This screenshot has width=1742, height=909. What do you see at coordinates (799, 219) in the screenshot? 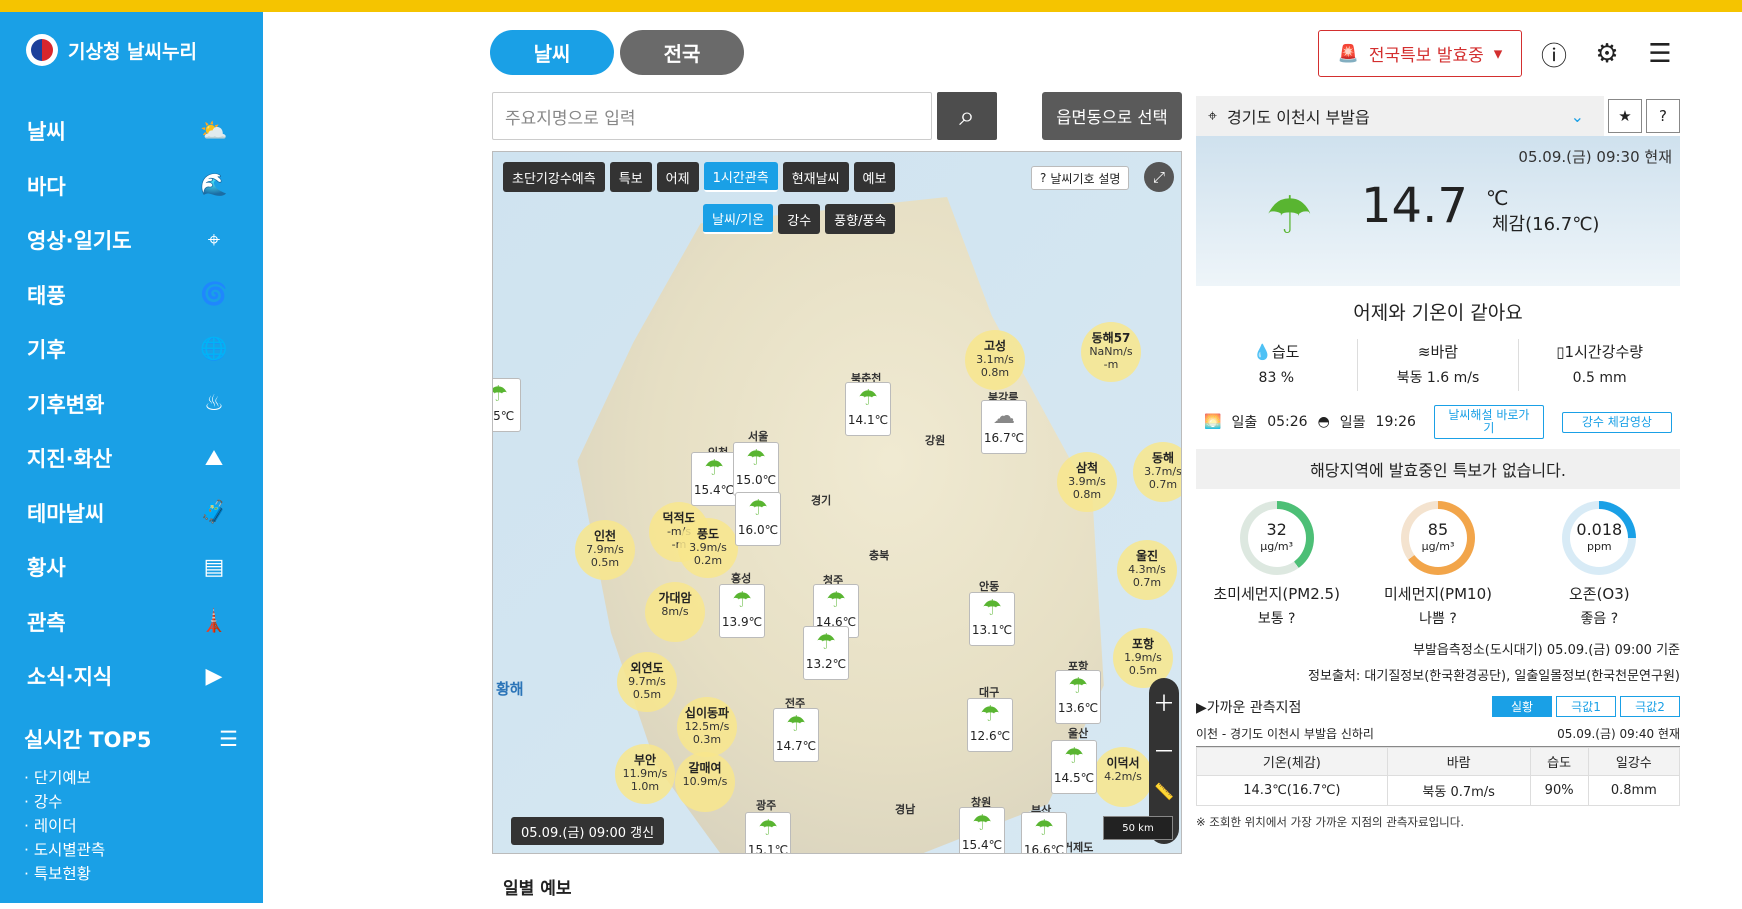
I see `map-subtab-rain: 강수` at bounding box center [799, 219].